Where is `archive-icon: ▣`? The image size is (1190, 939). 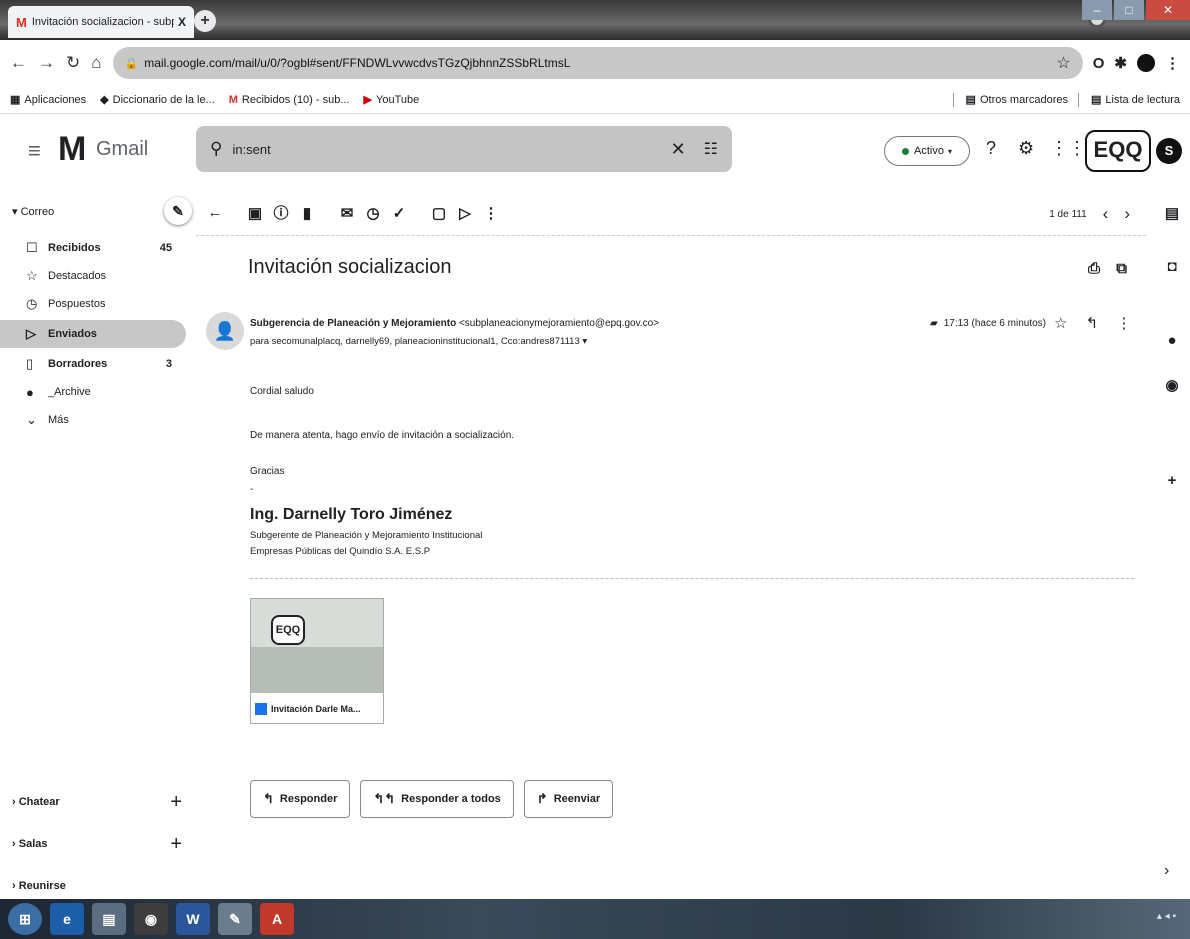 archive-icon: ▣ is located at coordinates (255, 213).